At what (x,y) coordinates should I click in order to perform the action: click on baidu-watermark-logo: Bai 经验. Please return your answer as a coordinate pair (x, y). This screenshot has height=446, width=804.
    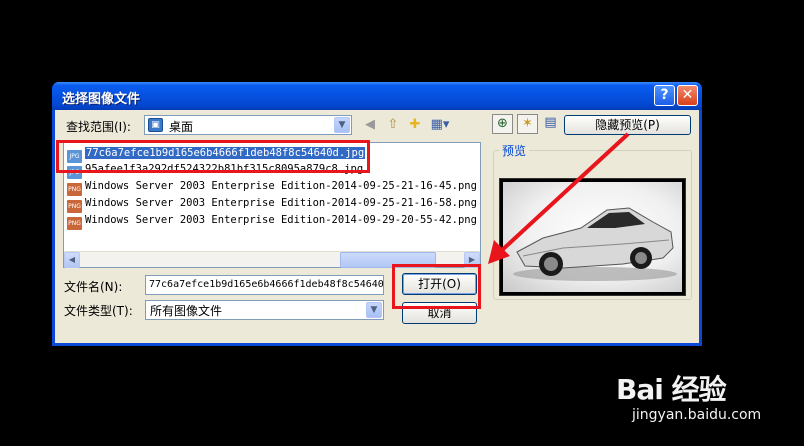
    Looking at the image, I should click on (671, 389).